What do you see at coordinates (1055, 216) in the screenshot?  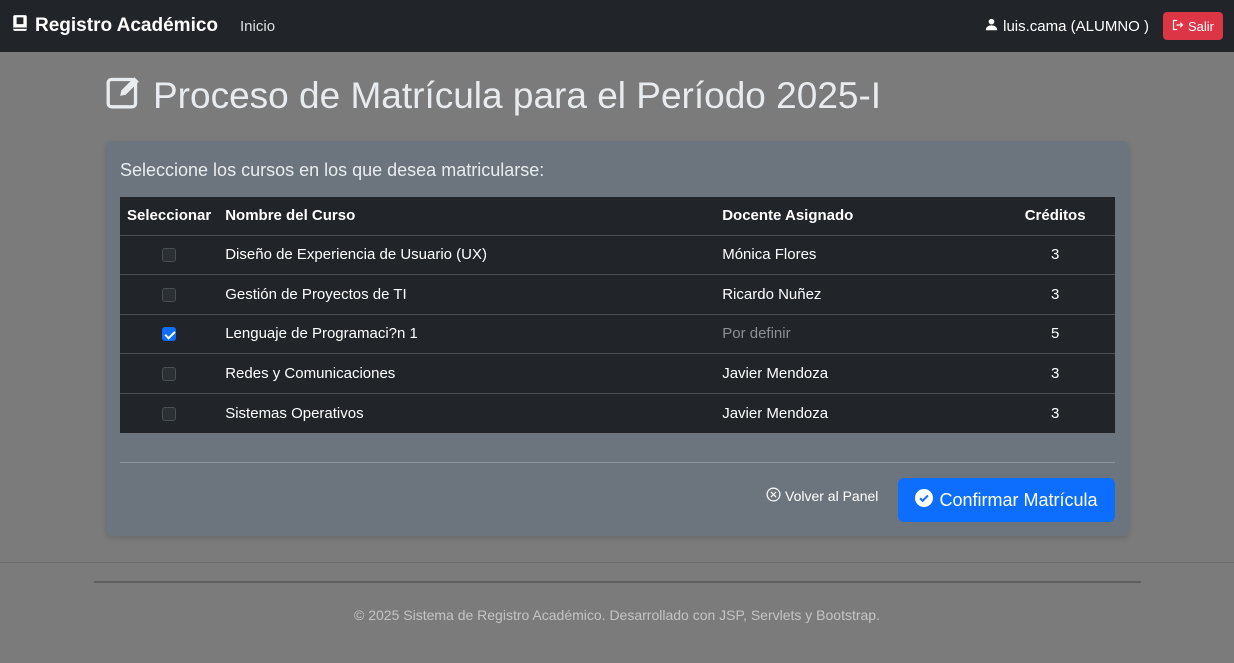 I see `header-credits: Créditos` at bounding box center [1055, 216].